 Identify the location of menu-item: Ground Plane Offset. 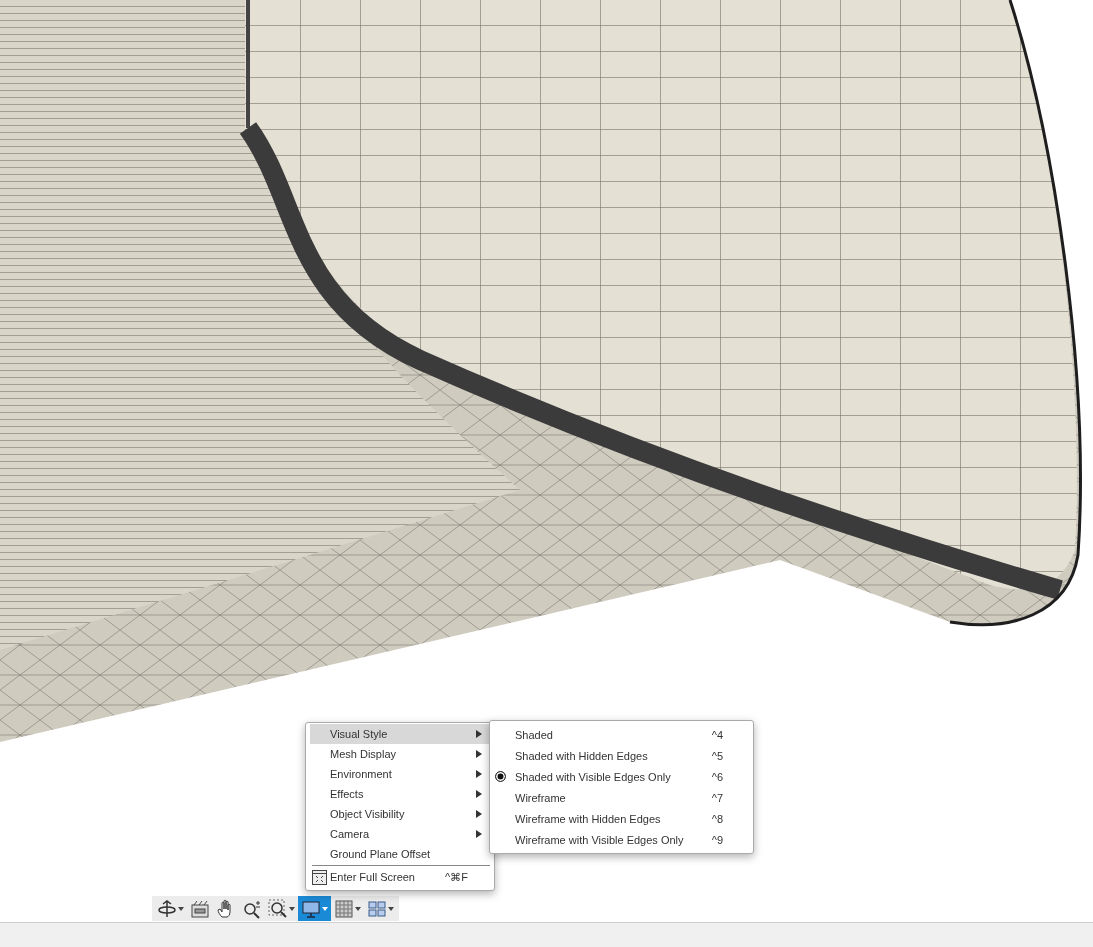
(400, 854).